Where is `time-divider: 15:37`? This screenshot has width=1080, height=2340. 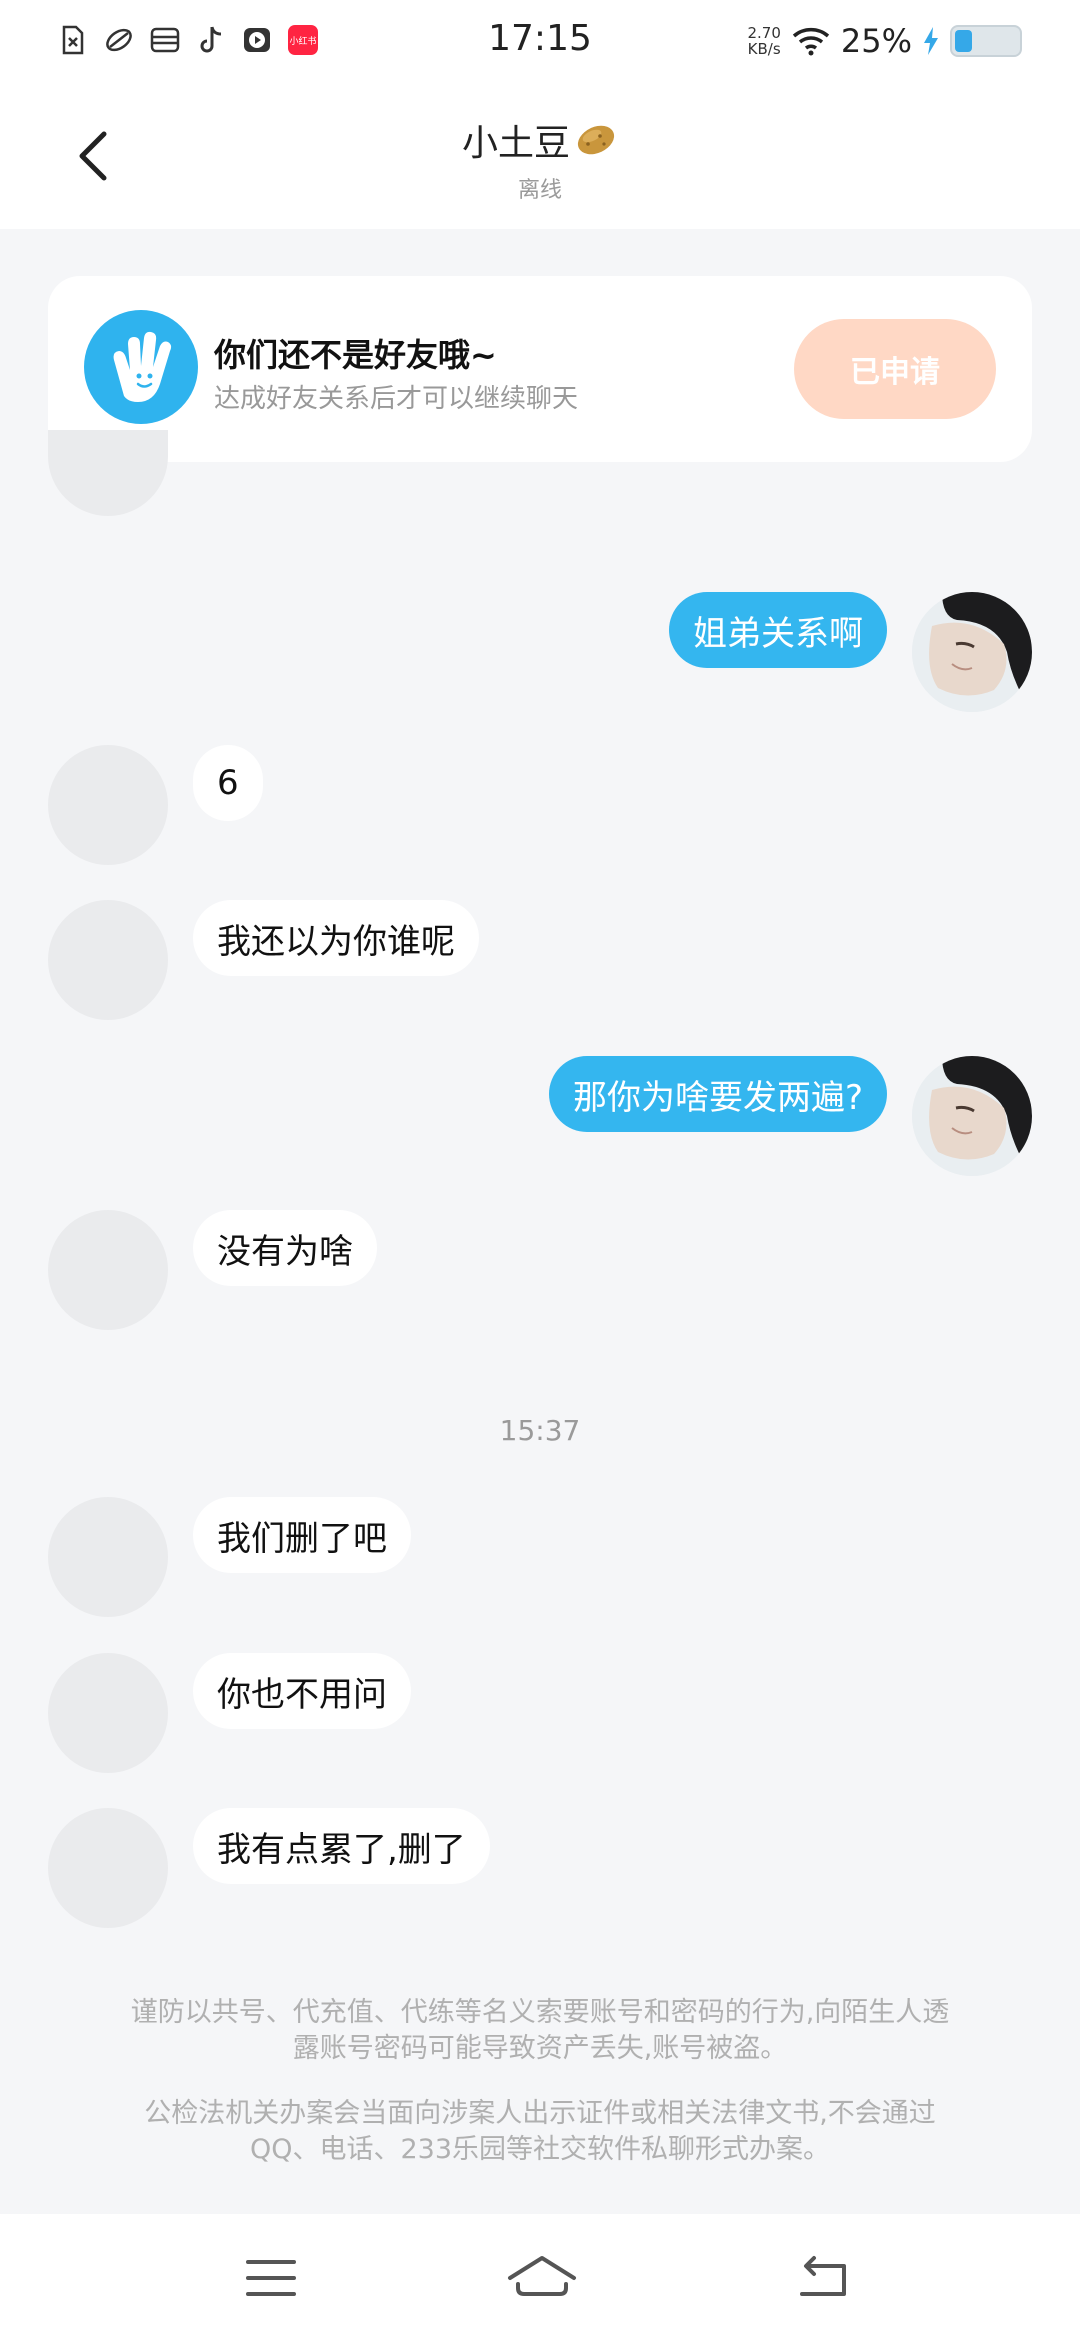 time-divider: 15:37 is located at coordinates (540, 1430).